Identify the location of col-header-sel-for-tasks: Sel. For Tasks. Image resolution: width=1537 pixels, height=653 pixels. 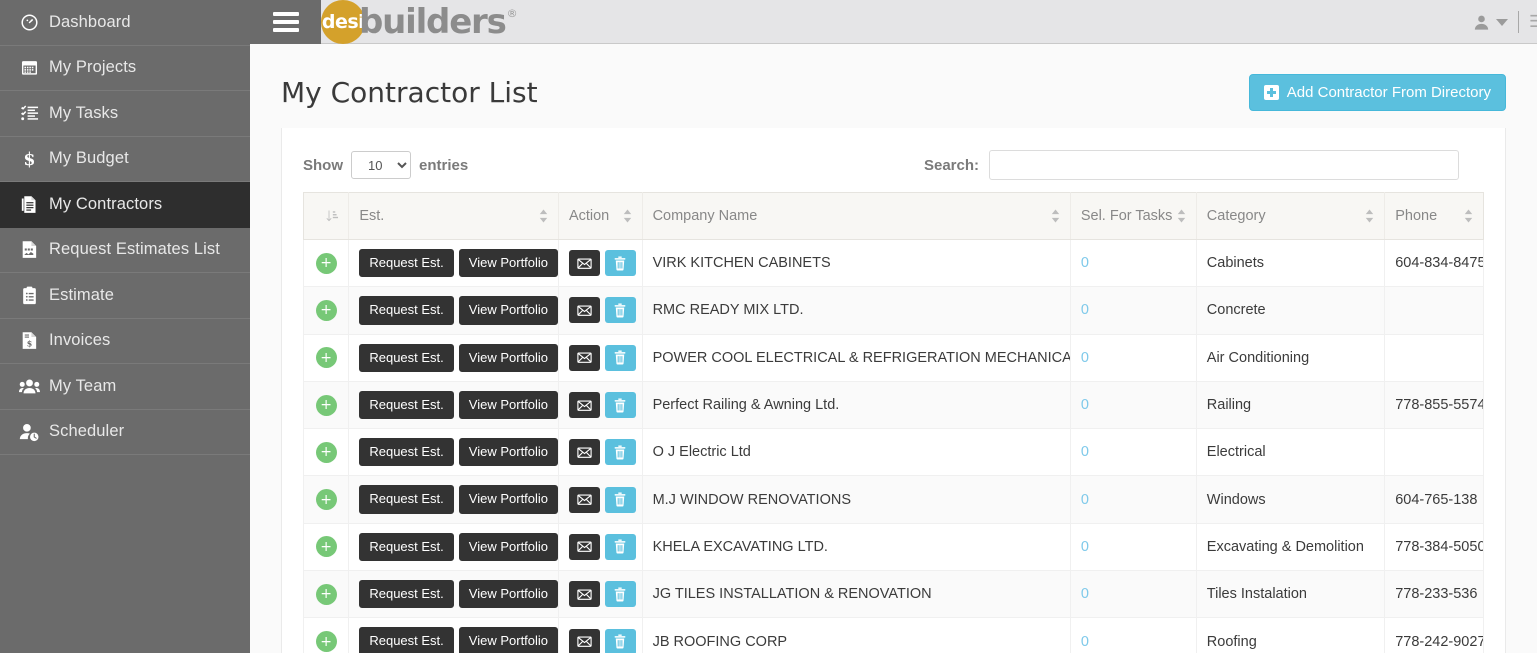
(1133, 216).